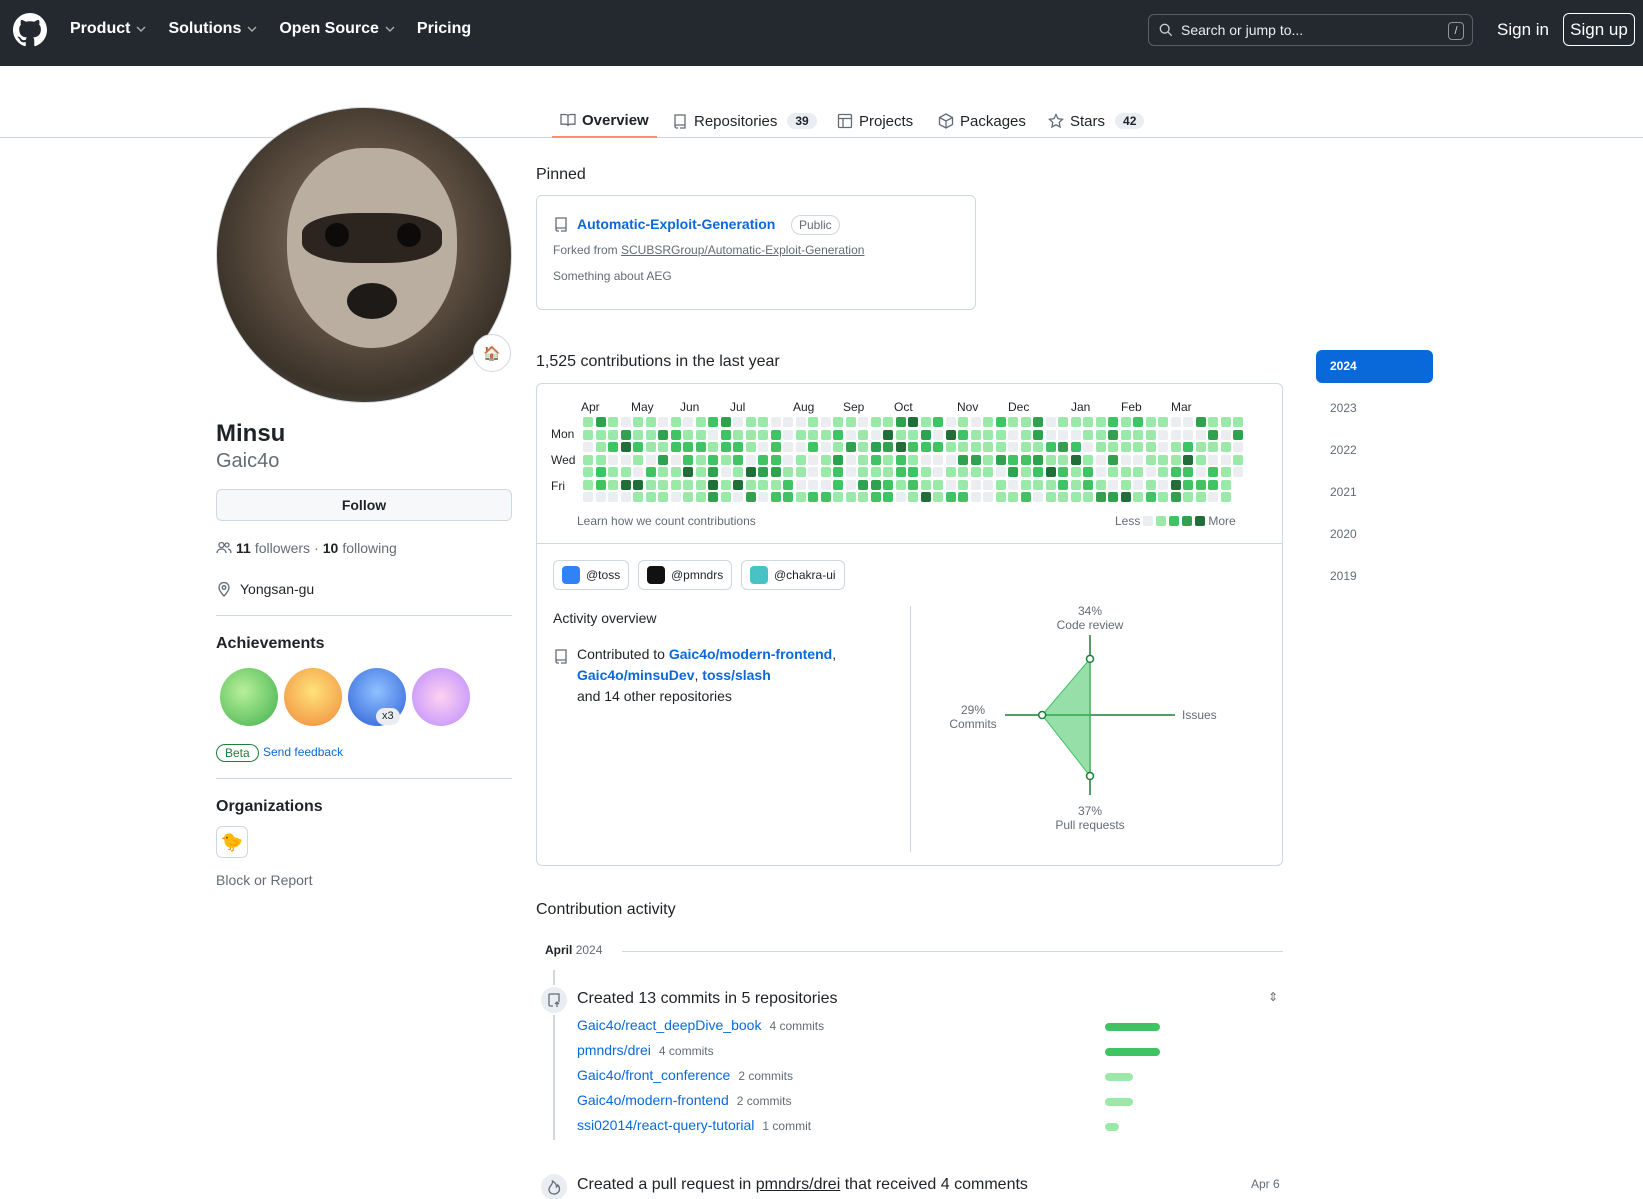 This screenshot has height=1199, width=1643. I want to click on contributed-repo-link: toss/slash, so click(736, 675).